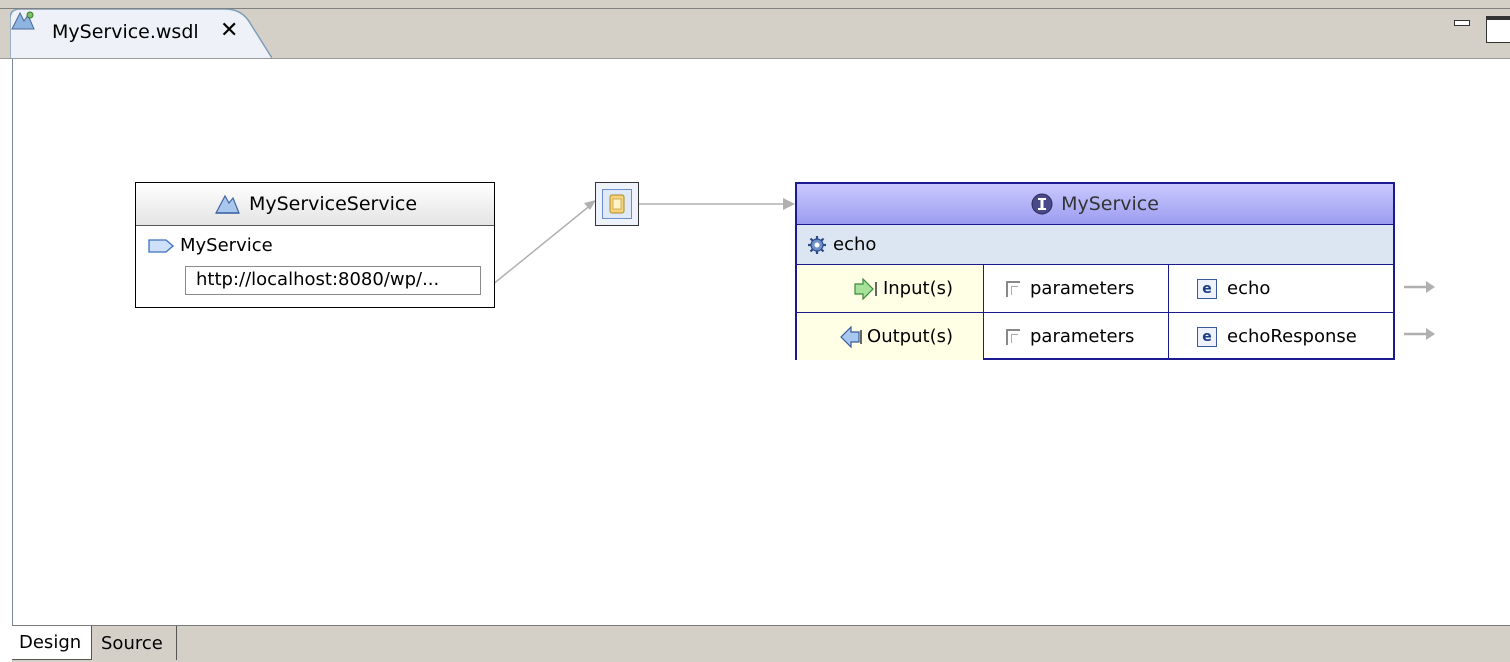 The width and height of the screenshot is (1510, 662). I want to click on operation-gear-icon, so click(817, 244).